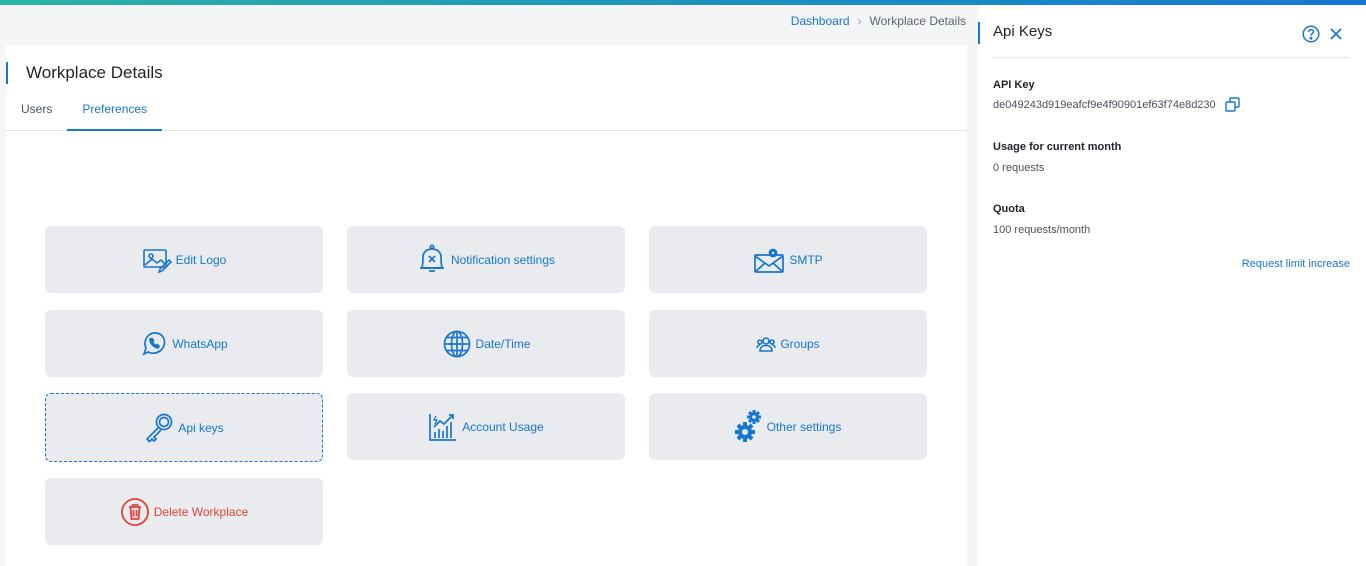 The image size is (1366, 566). I want to click on breadcrumb-dashboard-link: Dashboard, so click(820, 21).